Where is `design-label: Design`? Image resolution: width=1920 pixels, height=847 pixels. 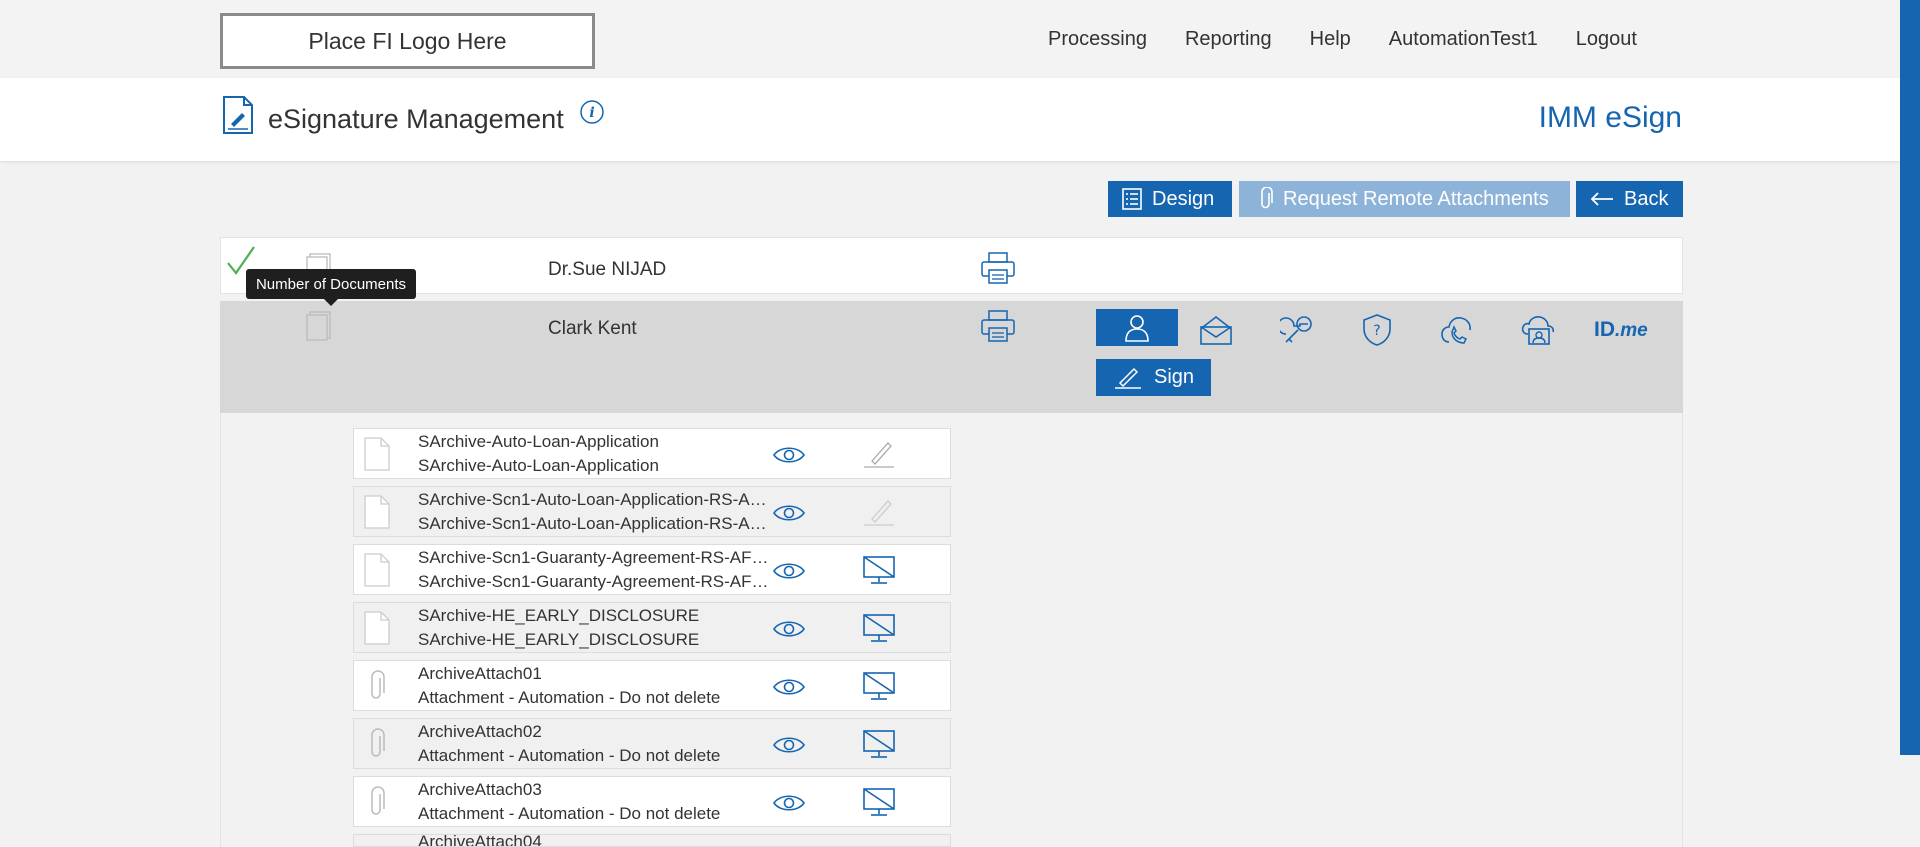
design-label: Design is located at coordinates (1183, 198).